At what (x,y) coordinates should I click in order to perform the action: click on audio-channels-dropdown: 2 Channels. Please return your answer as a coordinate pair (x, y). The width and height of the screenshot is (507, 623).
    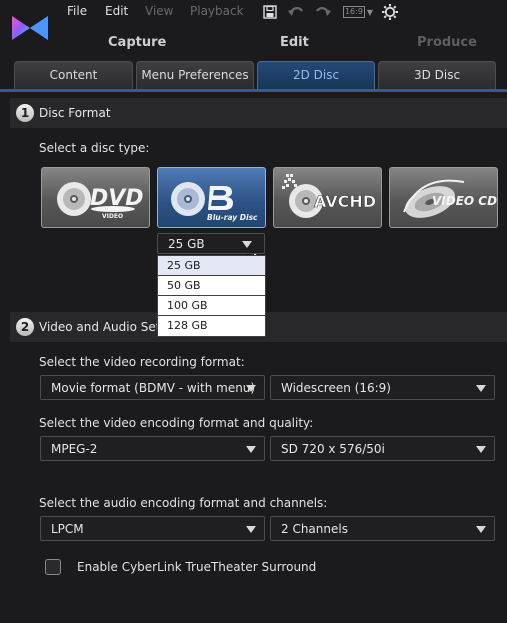
    Looking at the image, I should click on (382, 528).